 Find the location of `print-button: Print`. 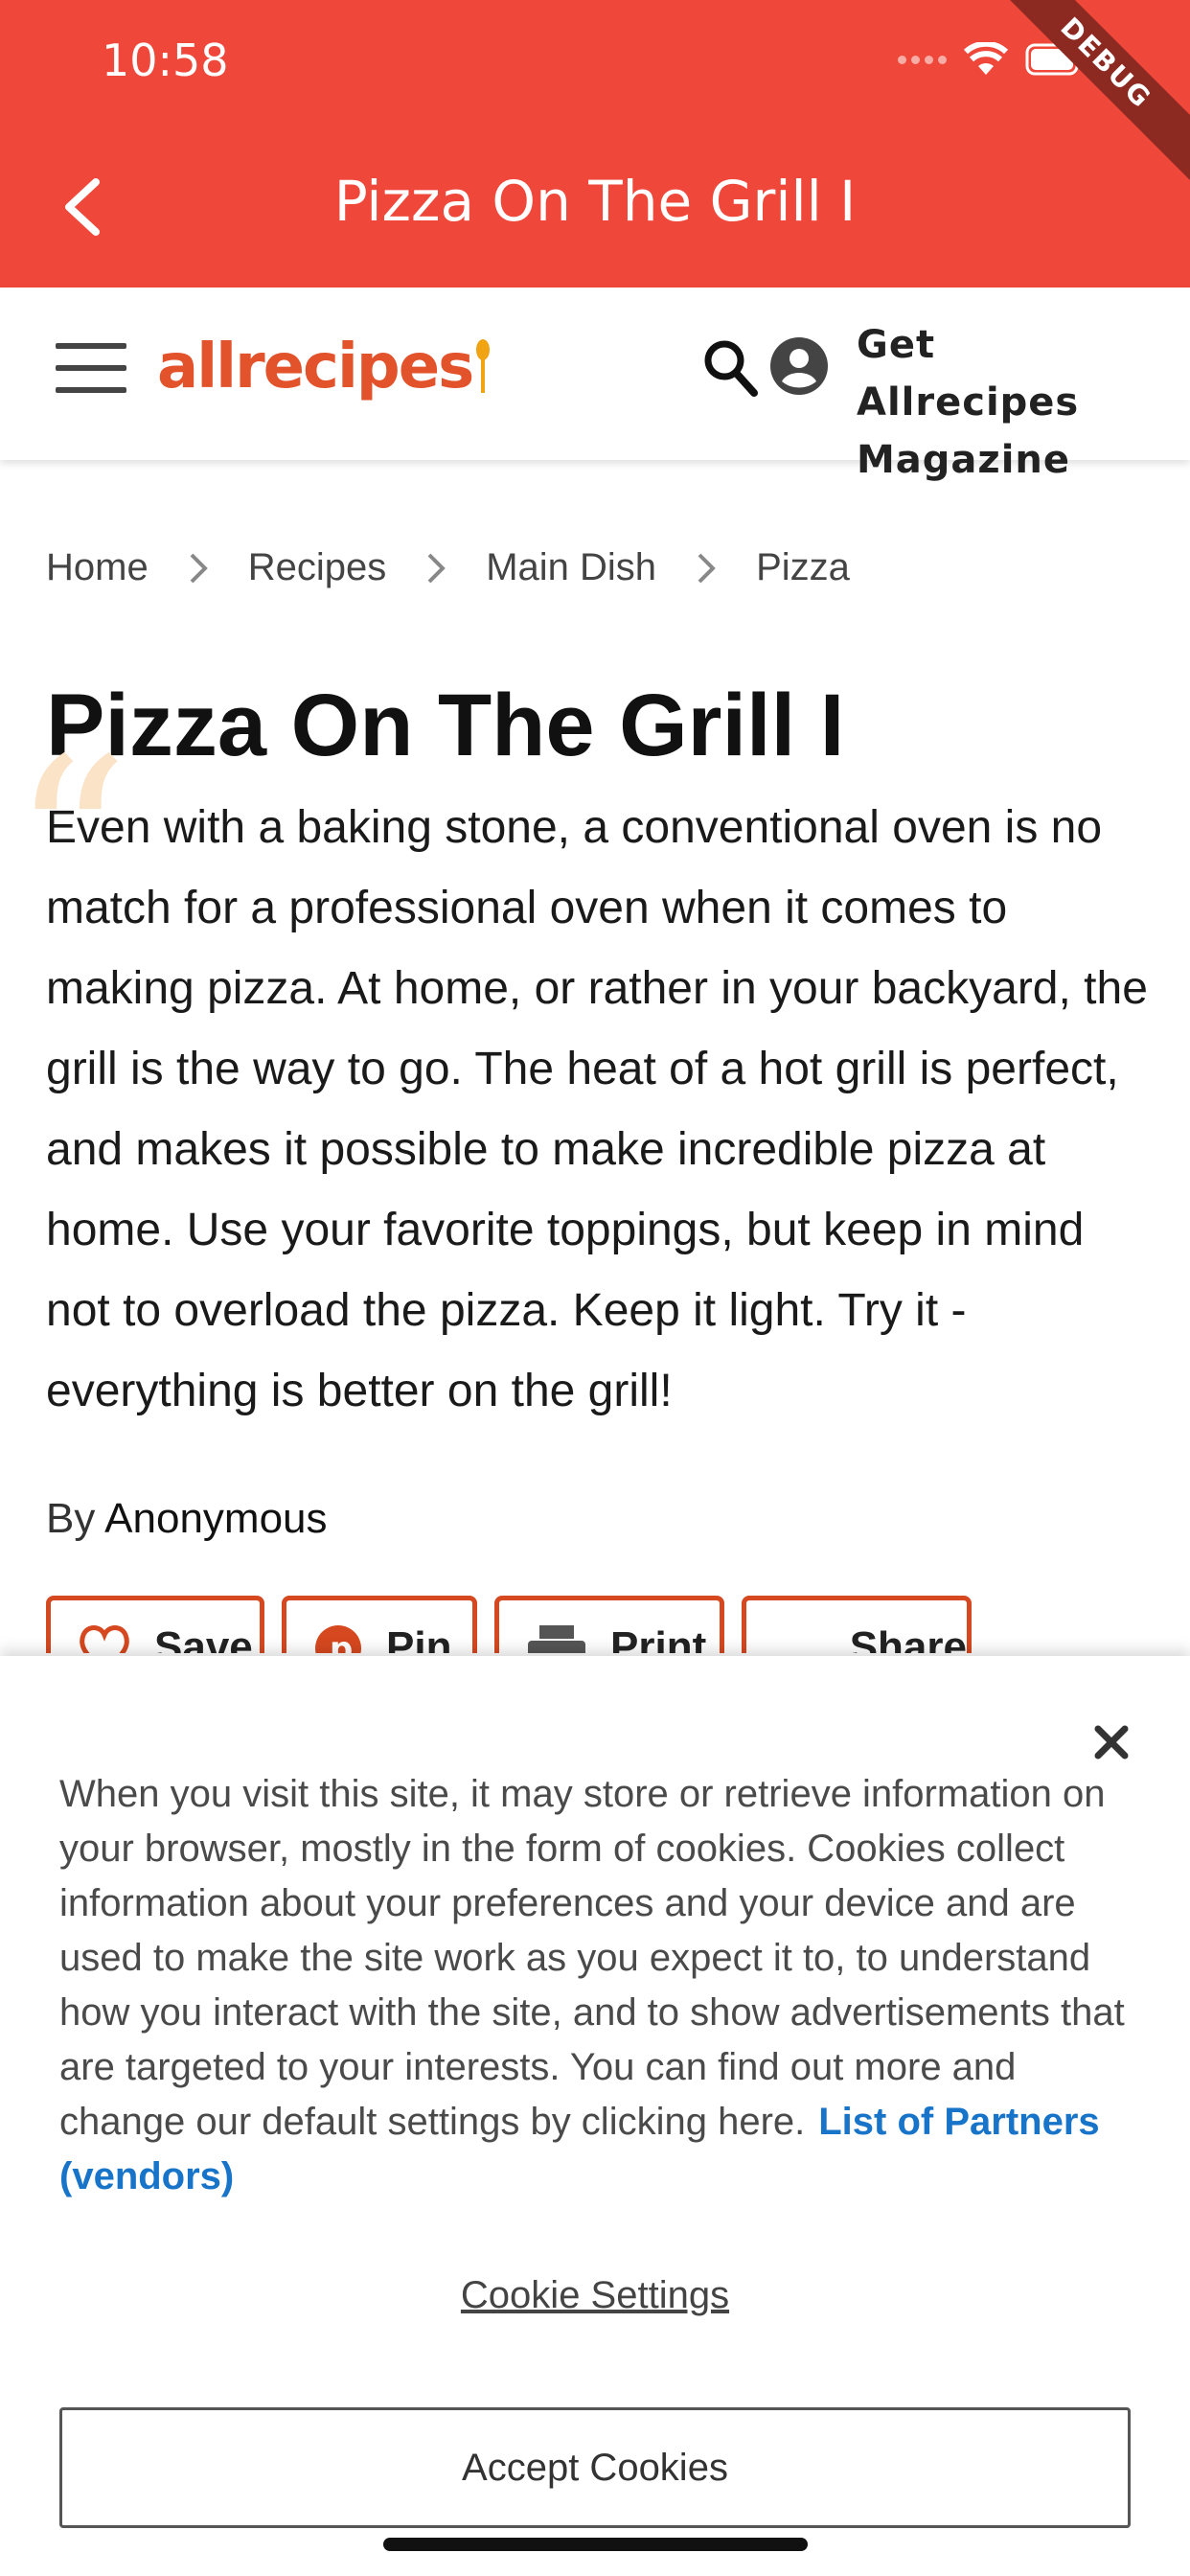

print-button: Print is located at coordinates (609, 1624).